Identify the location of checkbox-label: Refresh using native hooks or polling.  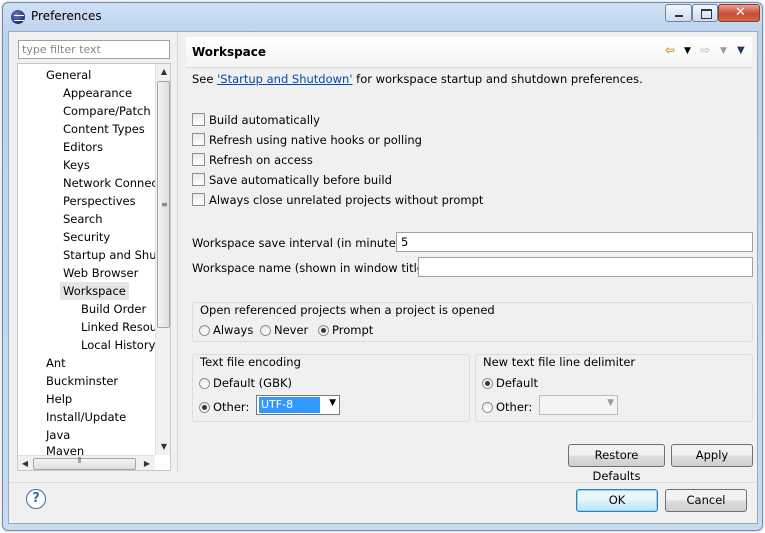
(315, 140).